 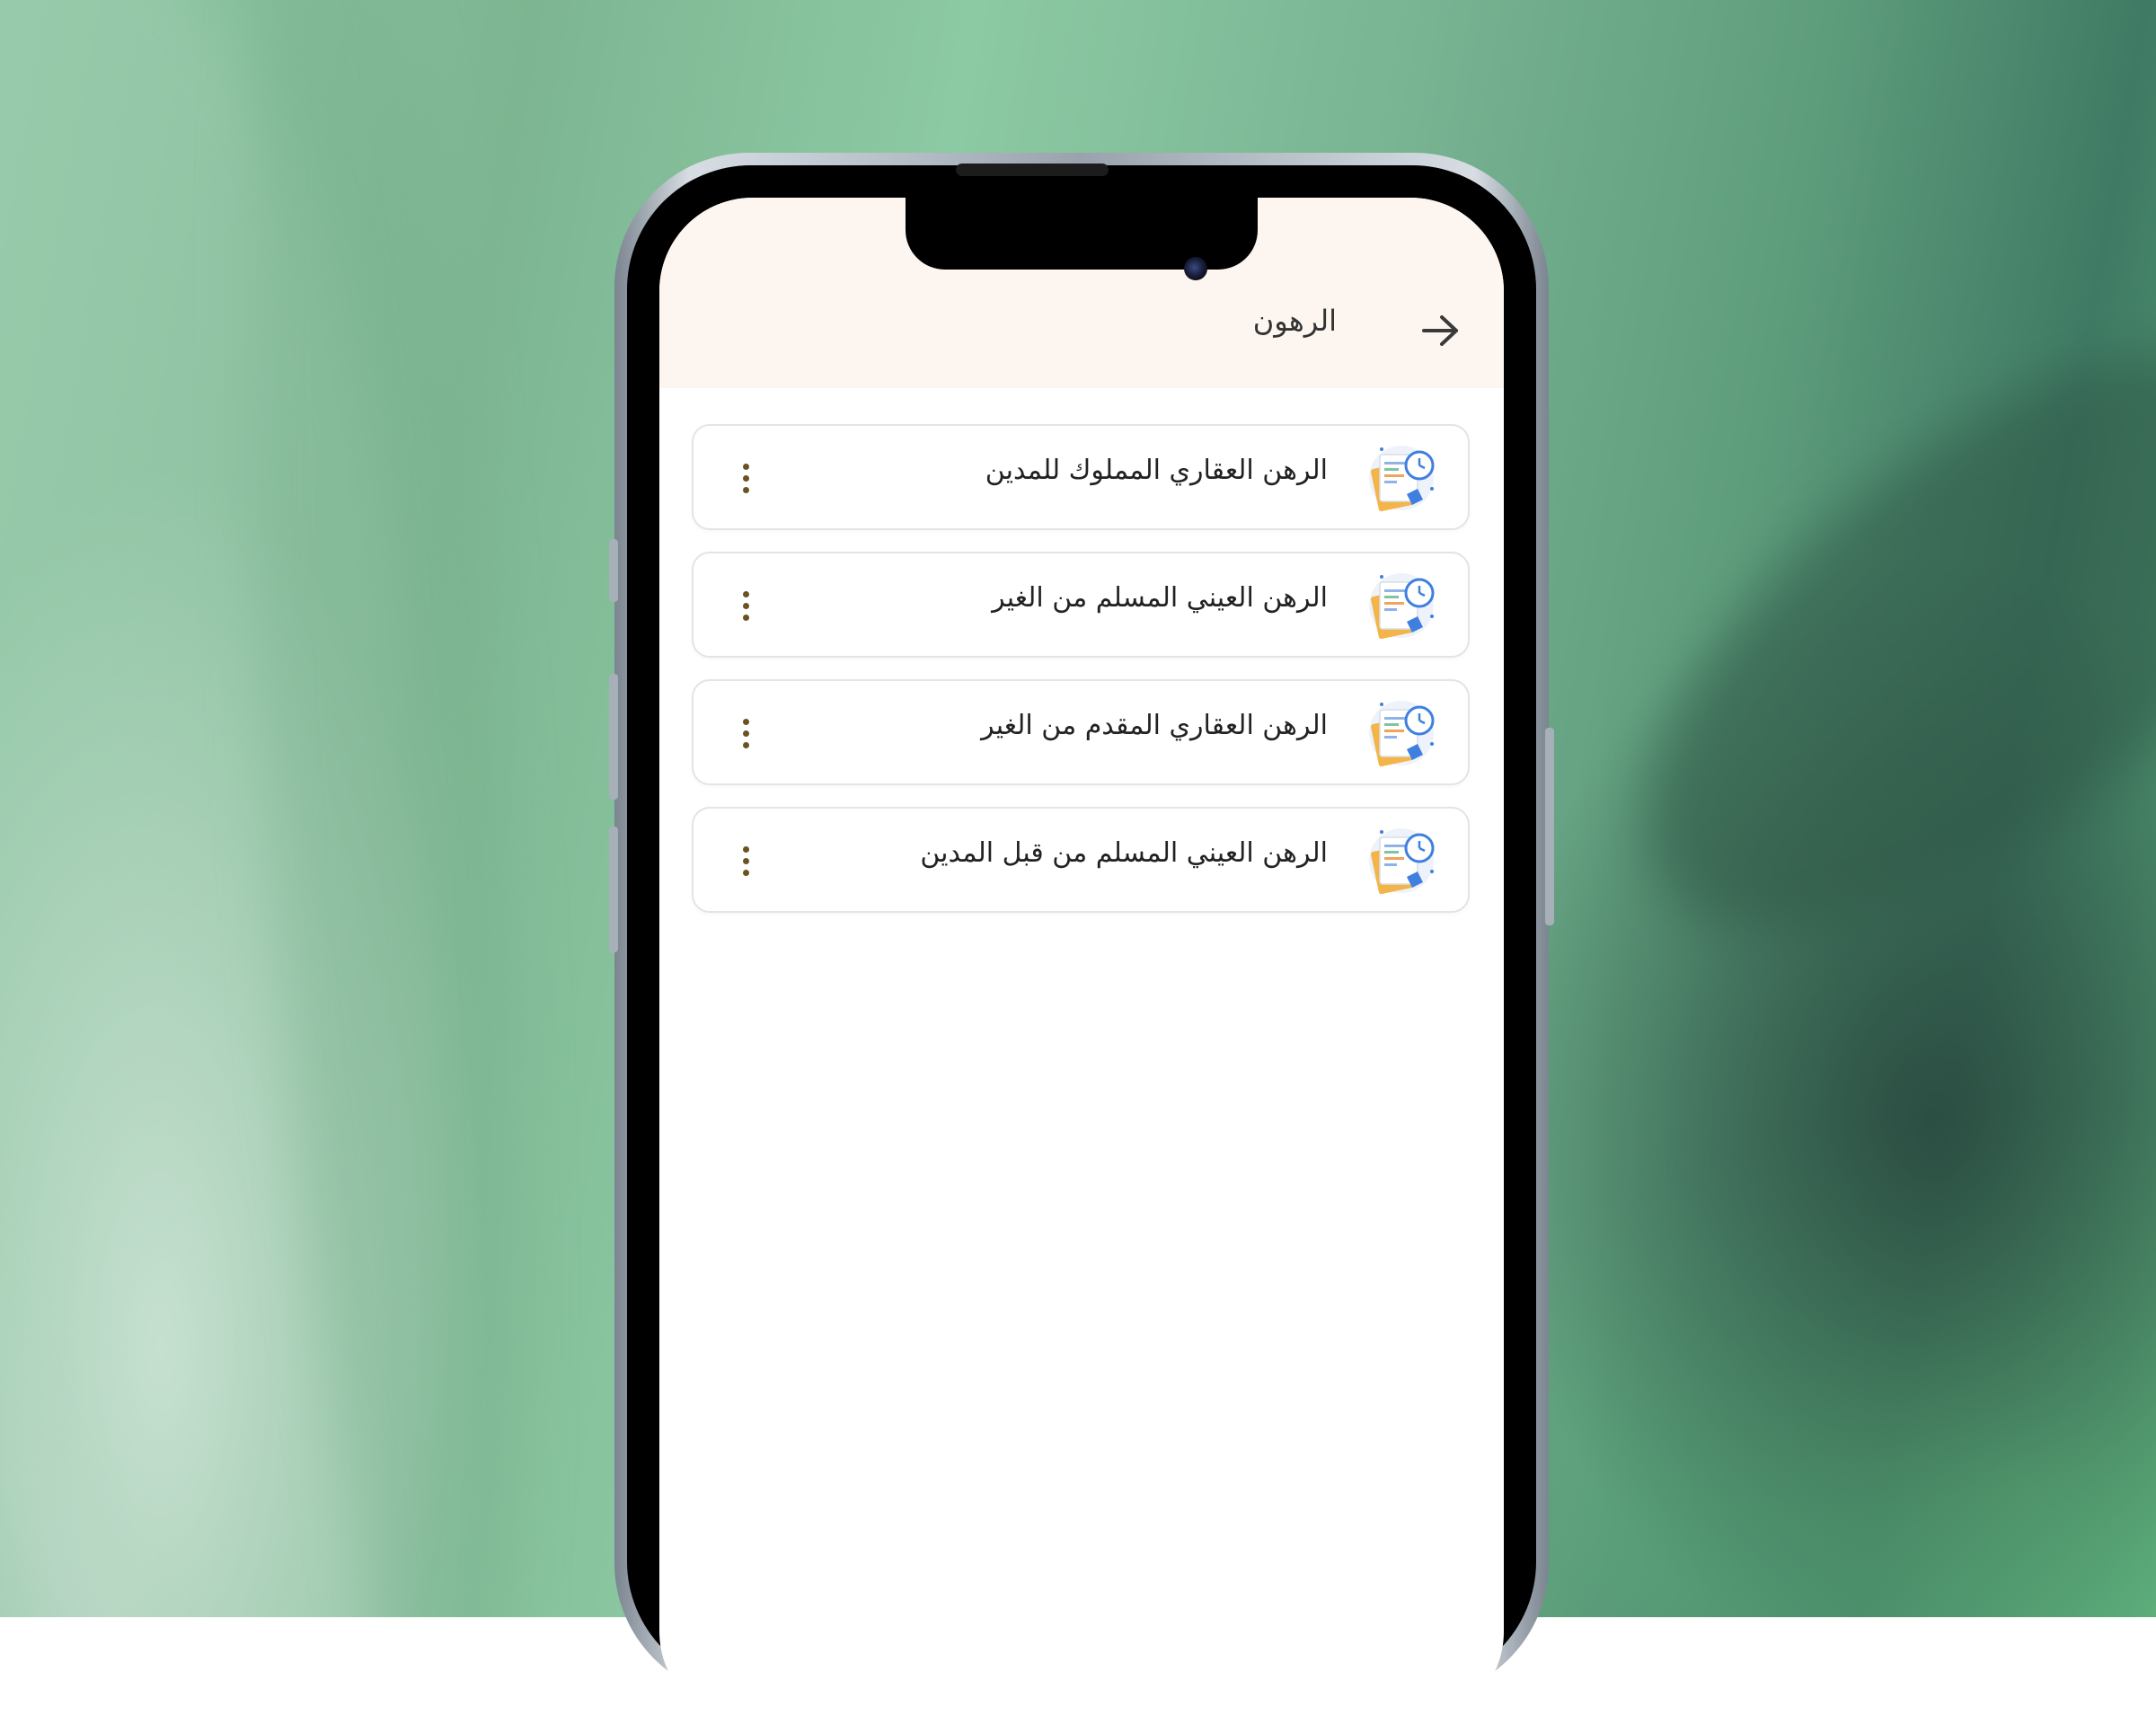 I want to click on phone-speaker, so click(x=1033, y=170).